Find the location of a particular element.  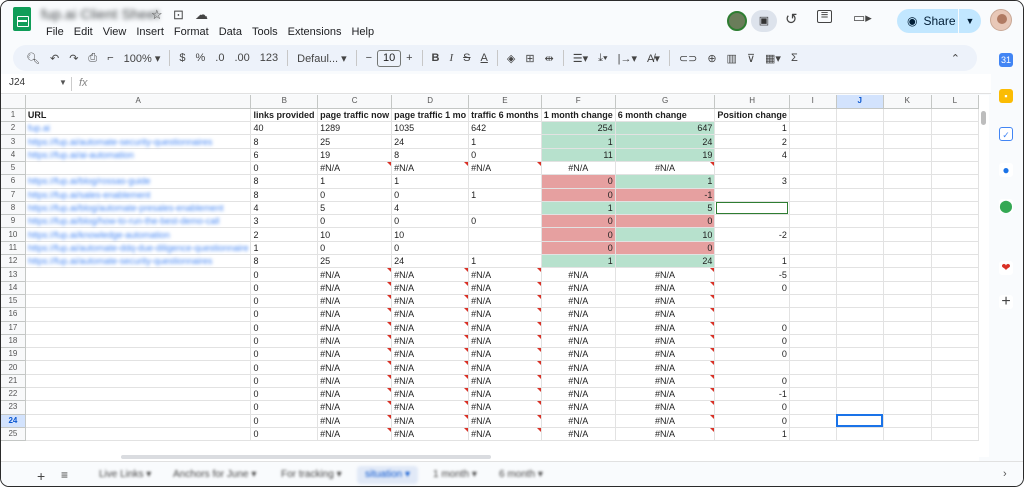

sheet-tab: situation ▾ is located at coordinates (388, 475).